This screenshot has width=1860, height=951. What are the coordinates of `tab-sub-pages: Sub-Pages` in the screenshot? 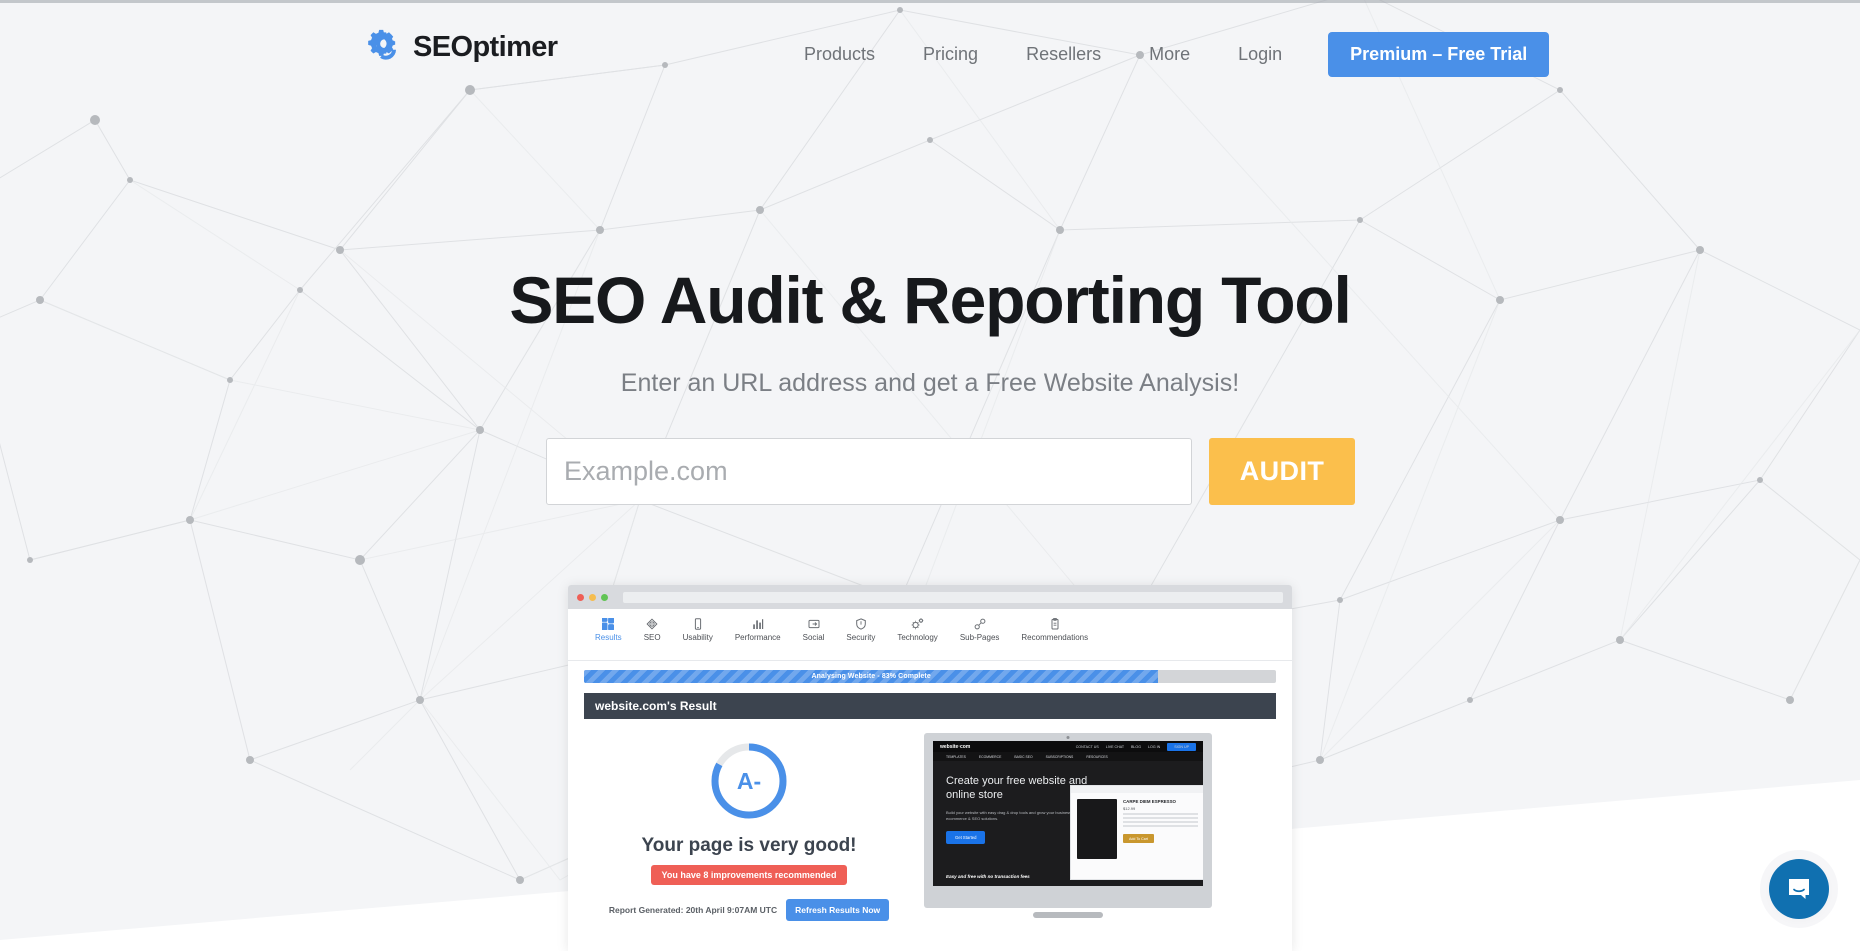 It's located at (980, 629).